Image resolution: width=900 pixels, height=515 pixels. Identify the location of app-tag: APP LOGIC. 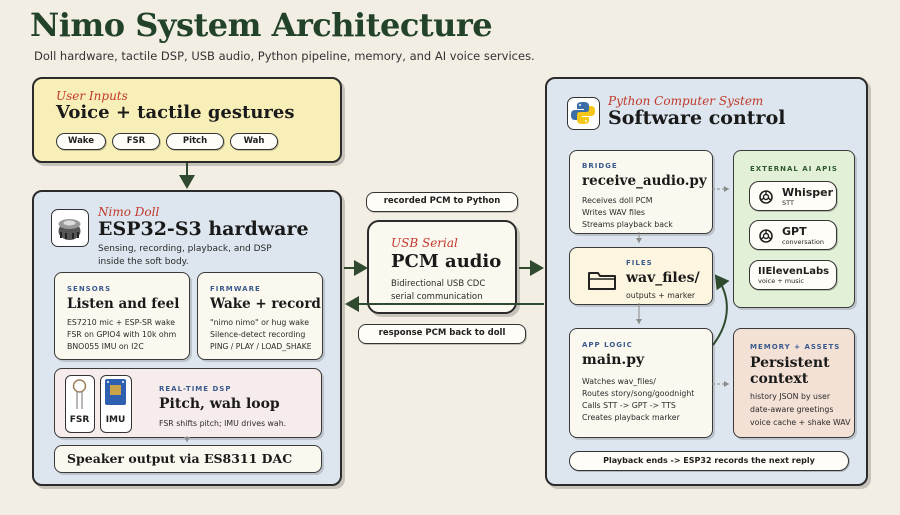
(607, 345).